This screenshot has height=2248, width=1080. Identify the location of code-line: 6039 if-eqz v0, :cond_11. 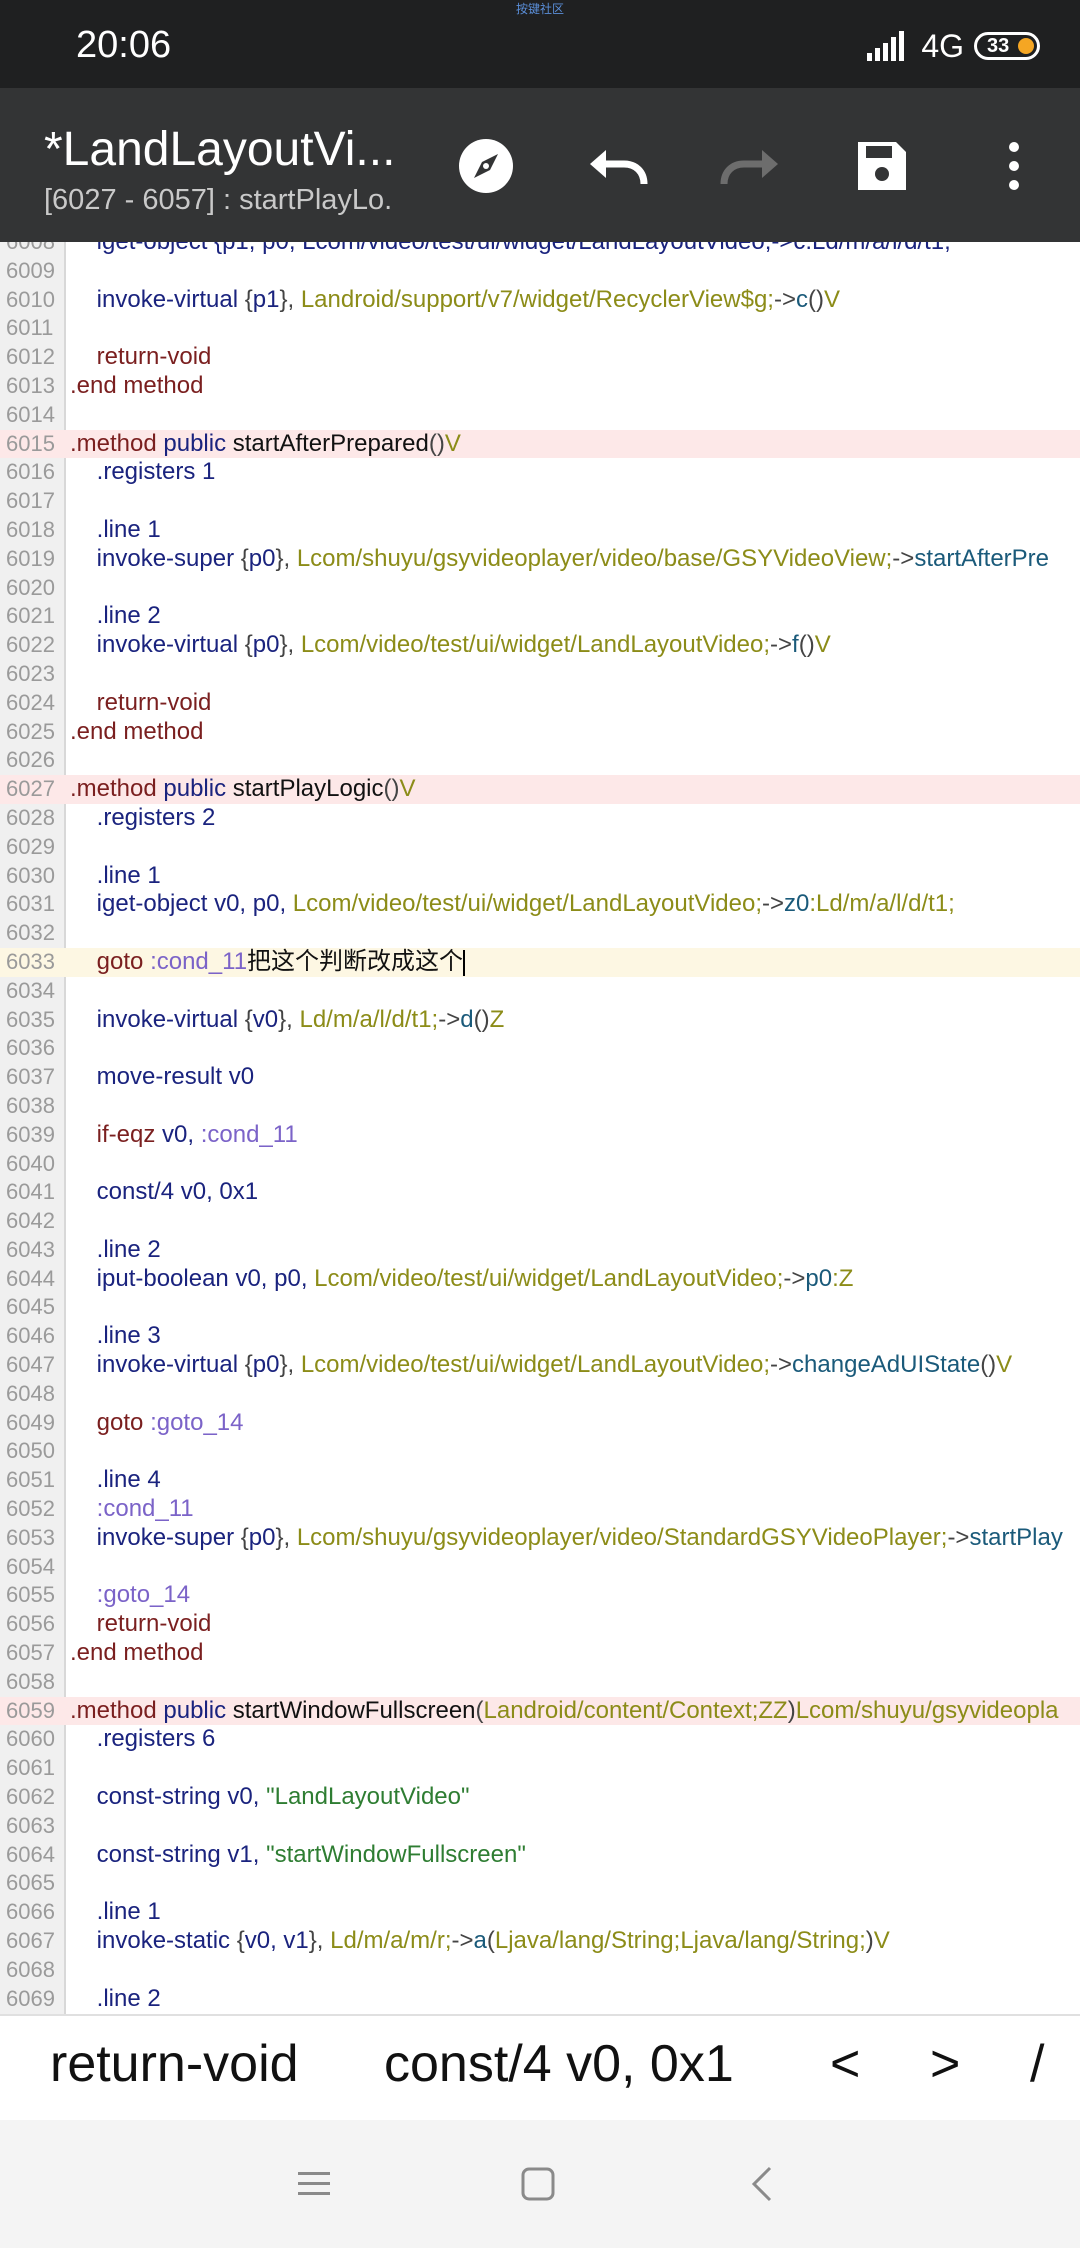
(540, 1135).